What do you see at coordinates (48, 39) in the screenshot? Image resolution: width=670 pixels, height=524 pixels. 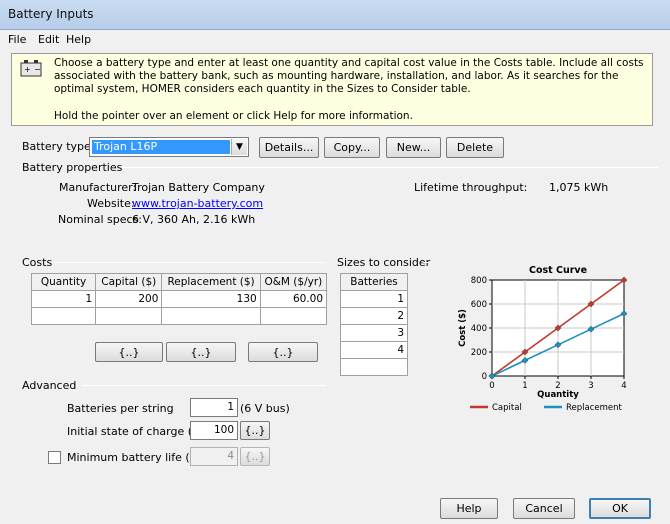 I see `menu-edit: Edit` at bounding box center [48, 39].